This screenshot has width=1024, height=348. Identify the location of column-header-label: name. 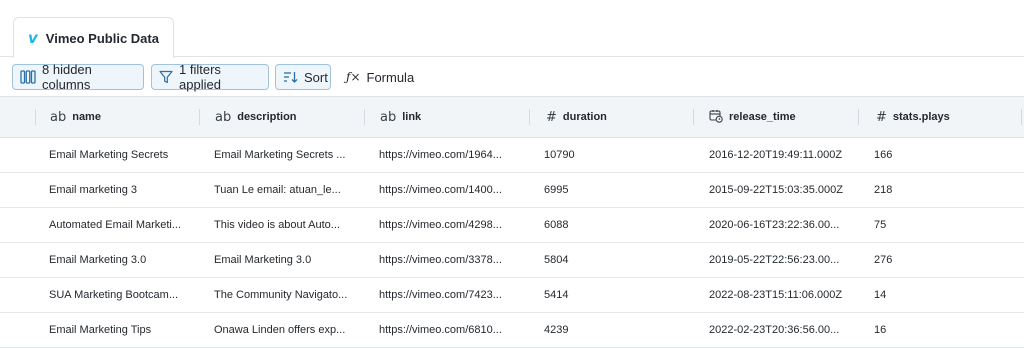
(86, 117).